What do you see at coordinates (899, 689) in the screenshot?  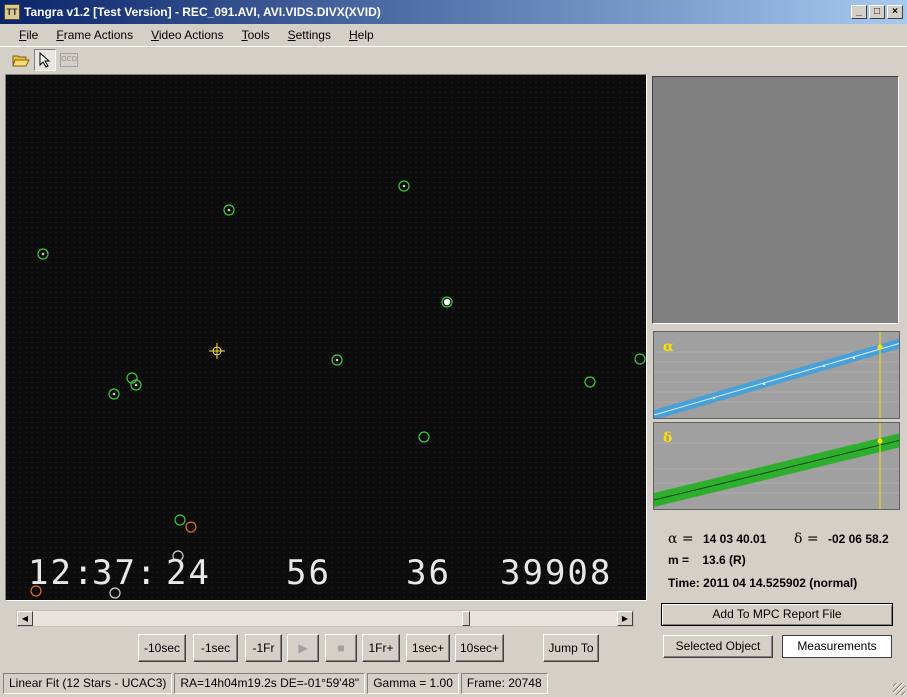 I see `resize-grip-icon` at bounding box center [899, 689].